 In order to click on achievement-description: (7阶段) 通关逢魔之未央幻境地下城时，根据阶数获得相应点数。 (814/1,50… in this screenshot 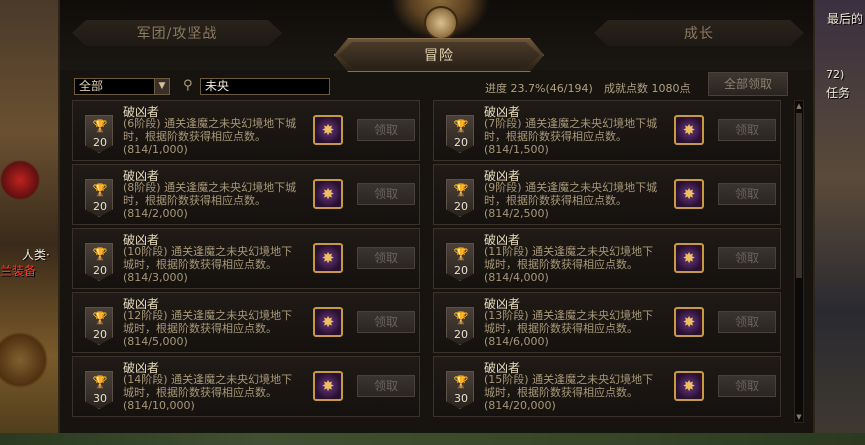, I will do `click(574, 136)`.